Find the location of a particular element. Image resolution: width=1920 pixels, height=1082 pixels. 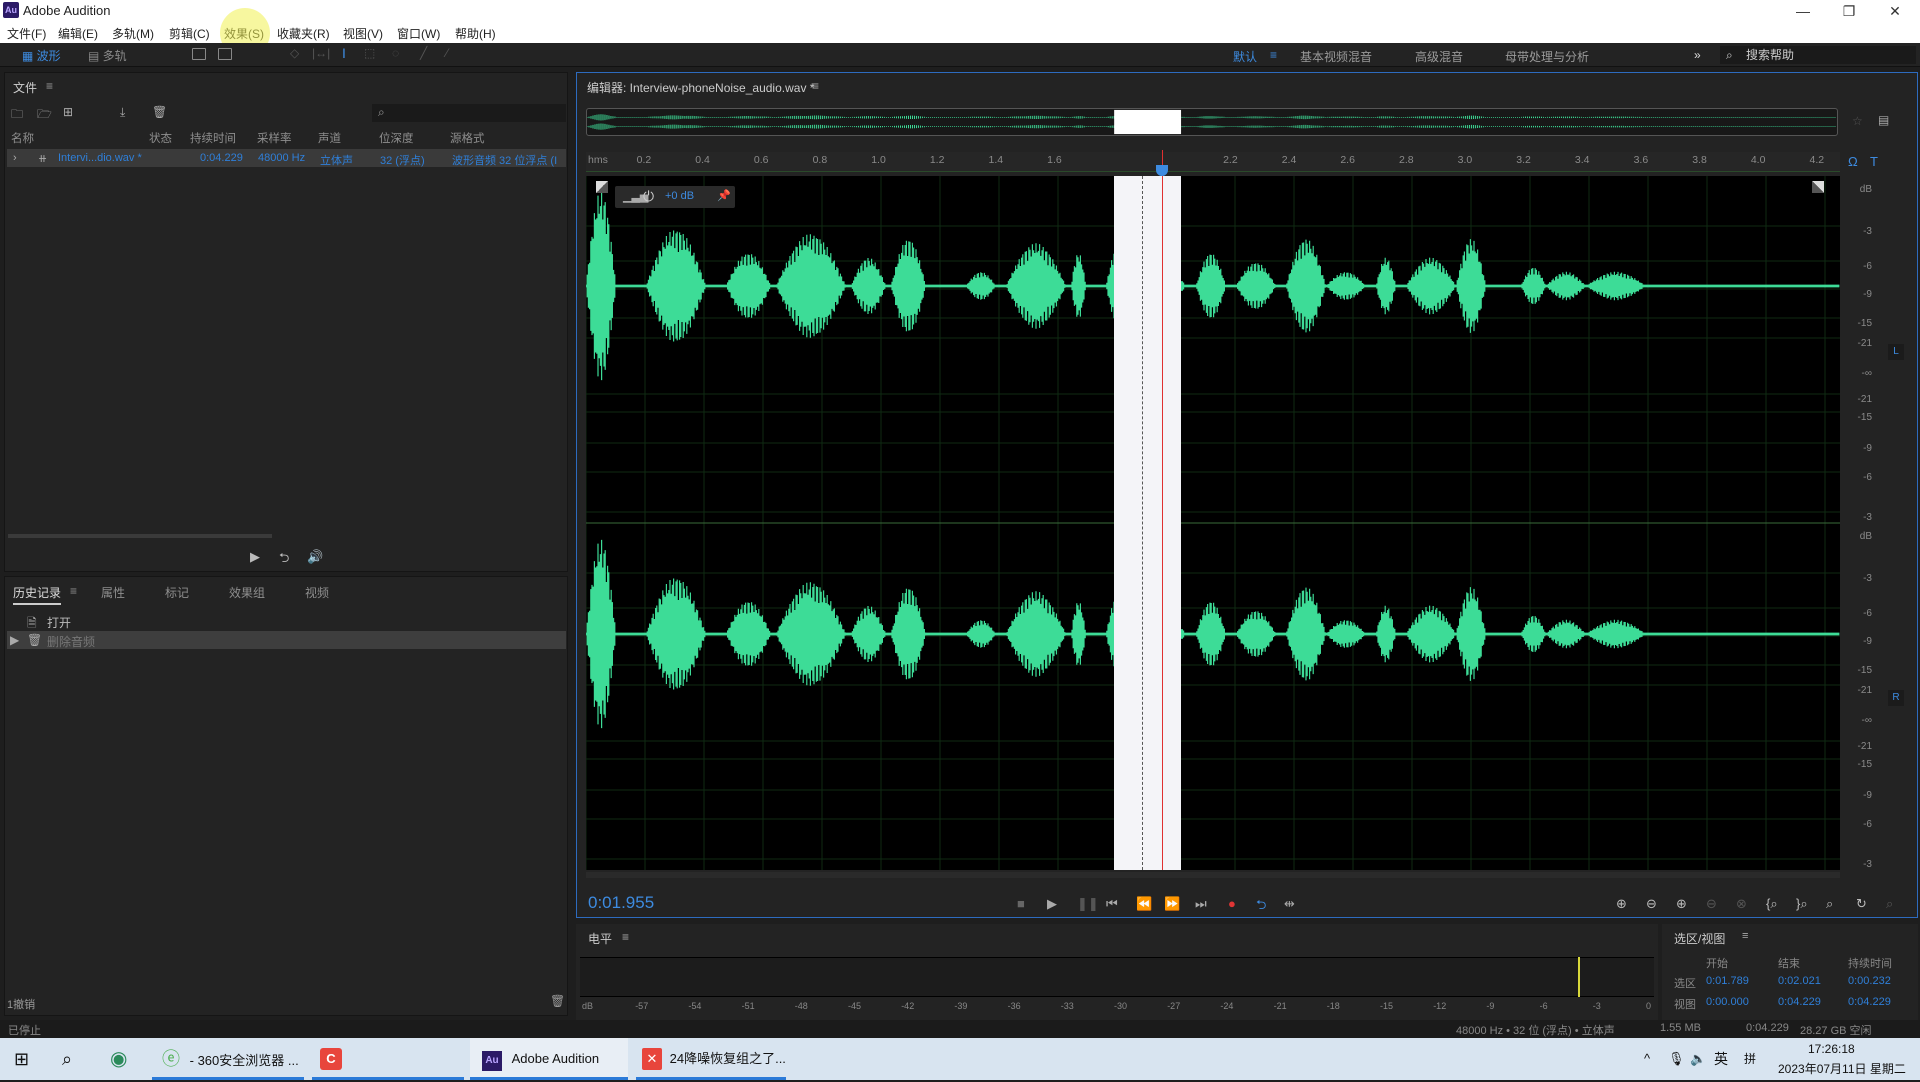

tab-markers: 标记 is located at coordinates (177, 592).